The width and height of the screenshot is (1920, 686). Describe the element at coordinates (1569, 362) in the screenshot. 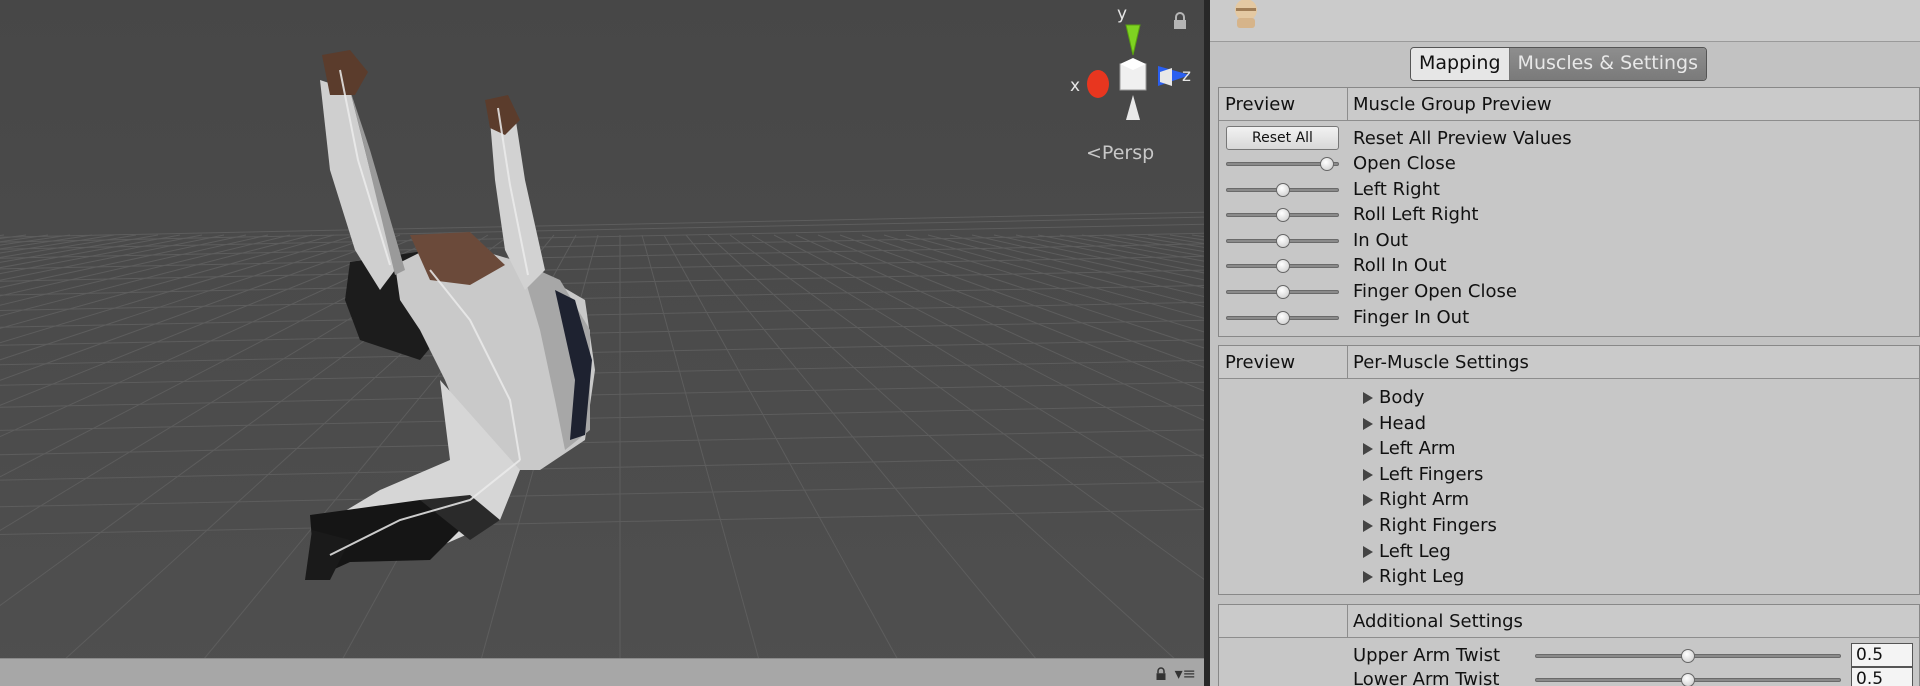

I see `per-muscle-header: Preview Per-Muscle Settings` at that location.